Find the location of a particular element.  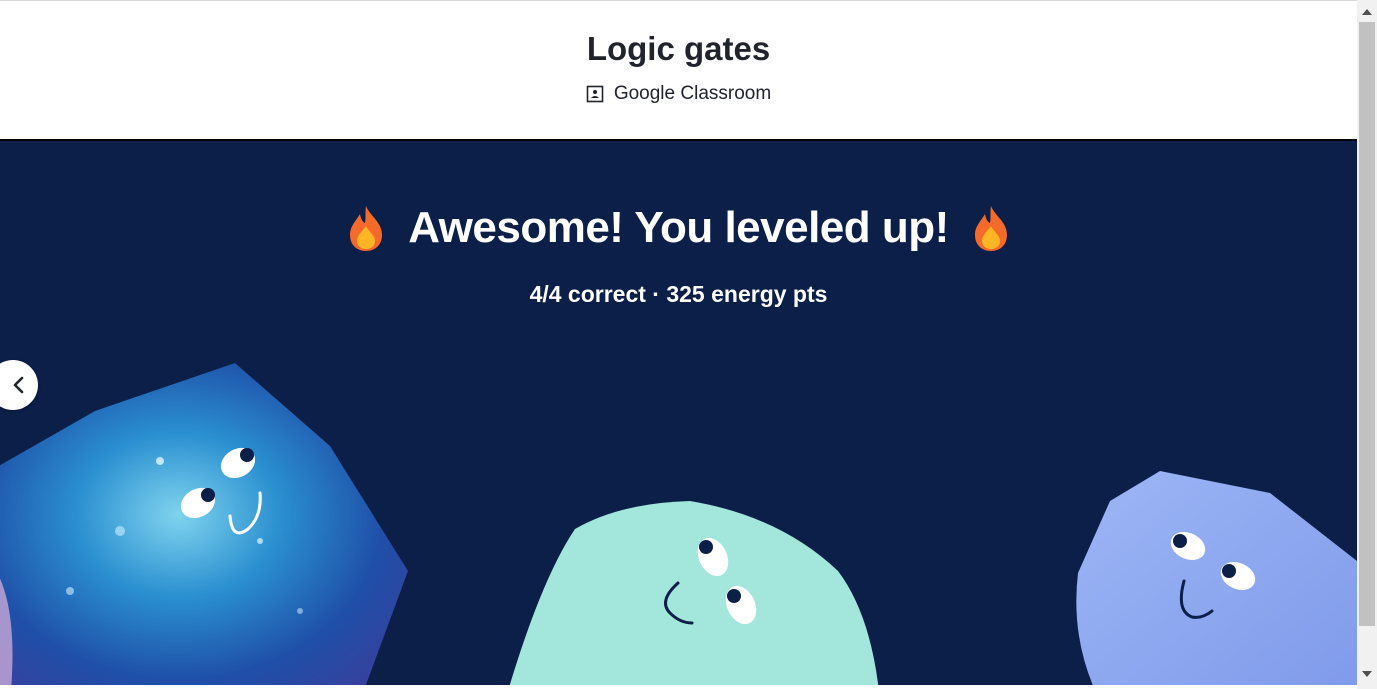

scrollbar is located at coordinates (1367, 344).